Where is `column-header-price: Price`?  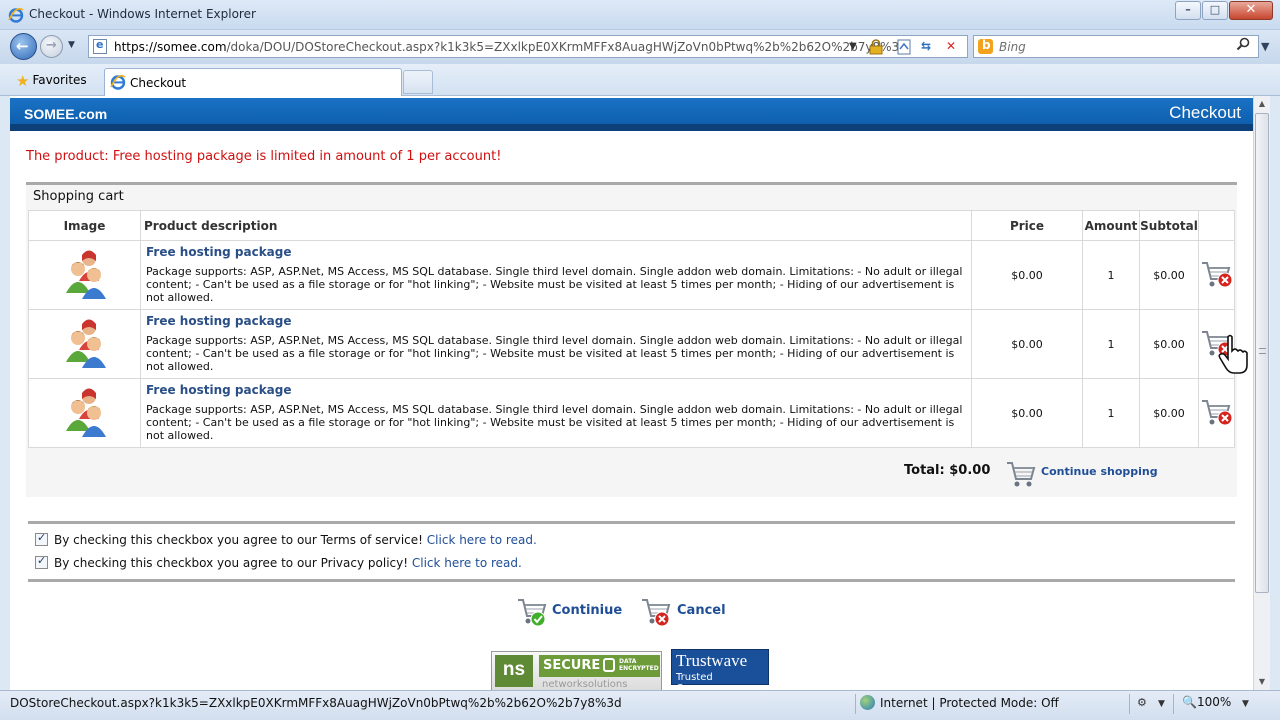 column-header-price: Price is located at coordinates (1027, 225).